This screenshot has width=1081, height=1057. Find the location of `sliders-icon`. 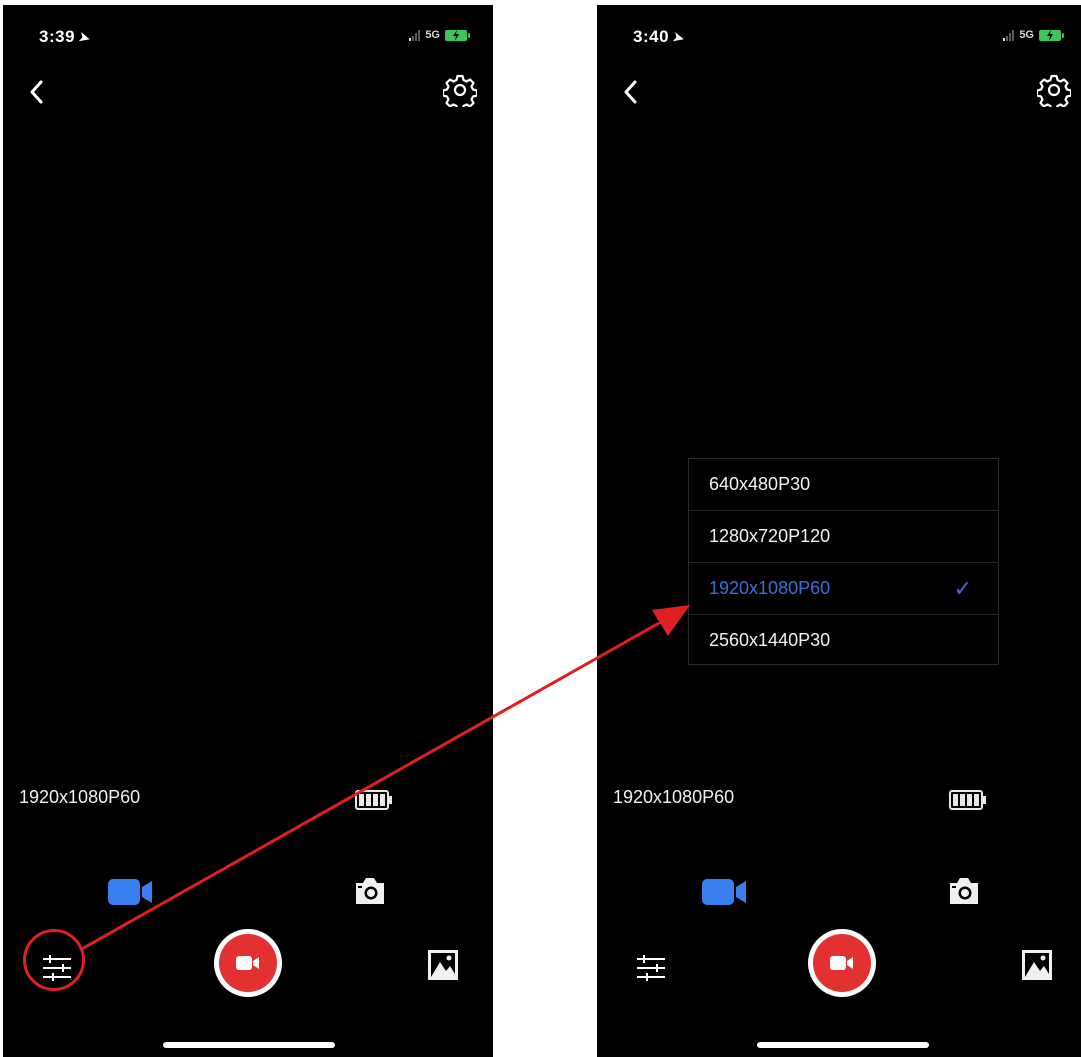

sliders-icon is located at coordinates (651, 968).